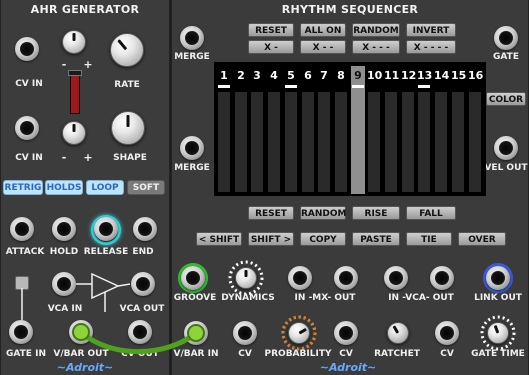  Describe the element at coordinates (145, 229) in the screenshot. I see `end-jack` at that location.